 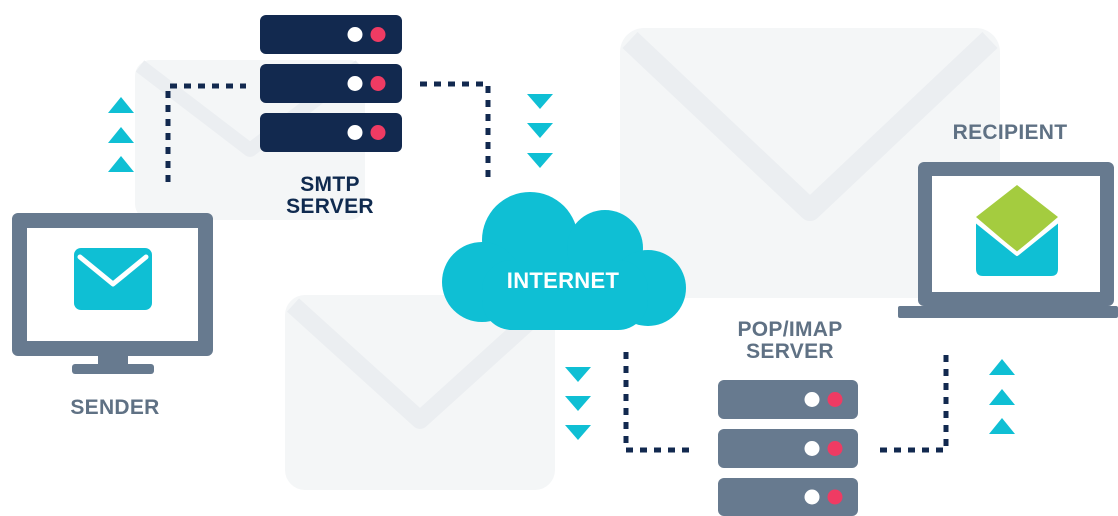 What do you see at coordinates (790, 351) in the screenshot?
I see `pop-label-line2: SERVER` at bounding box center [790, 351].